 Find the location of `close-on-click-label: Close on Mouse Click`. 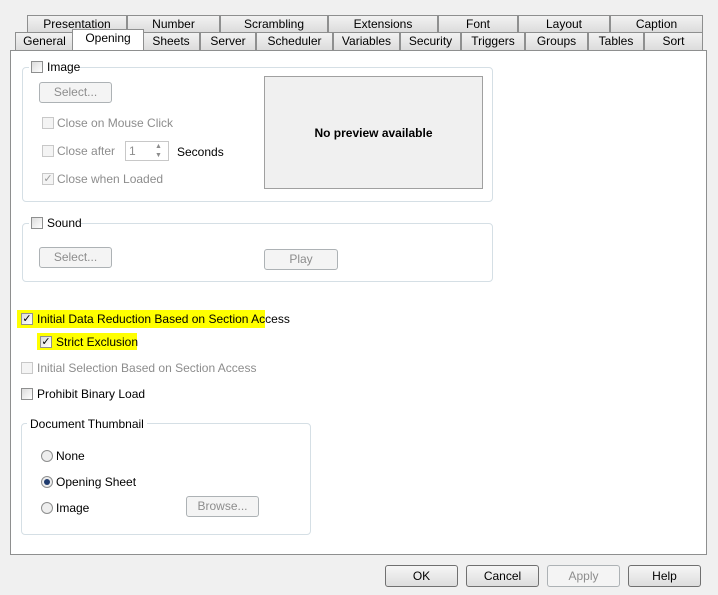

close-on-click-label: Close on Mouse Click is located at coordinates (115, 123).